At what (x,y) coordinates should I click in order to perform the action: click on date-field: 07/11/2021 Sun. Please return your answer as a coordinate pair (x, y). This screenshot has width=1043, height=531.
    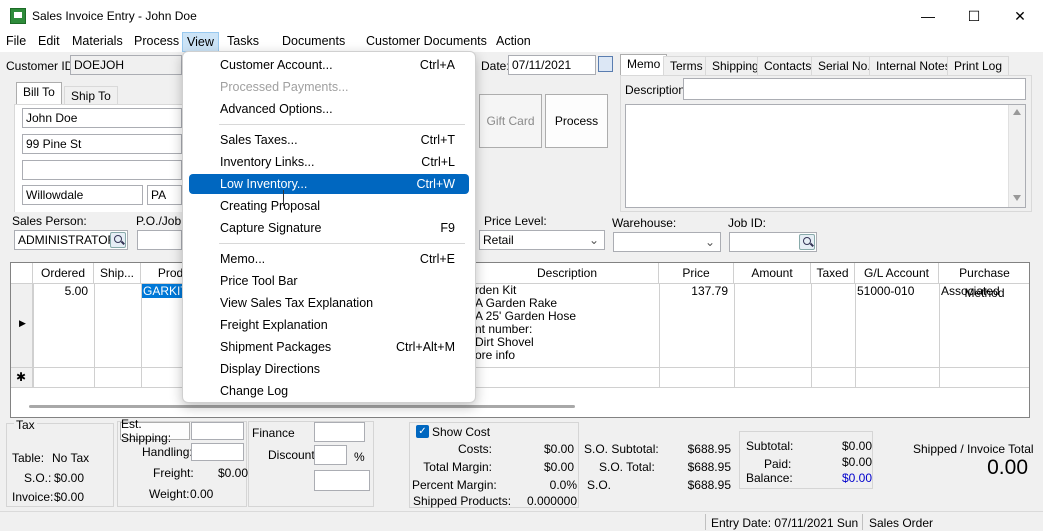
    Looking at the image, I should click on (552, 65).